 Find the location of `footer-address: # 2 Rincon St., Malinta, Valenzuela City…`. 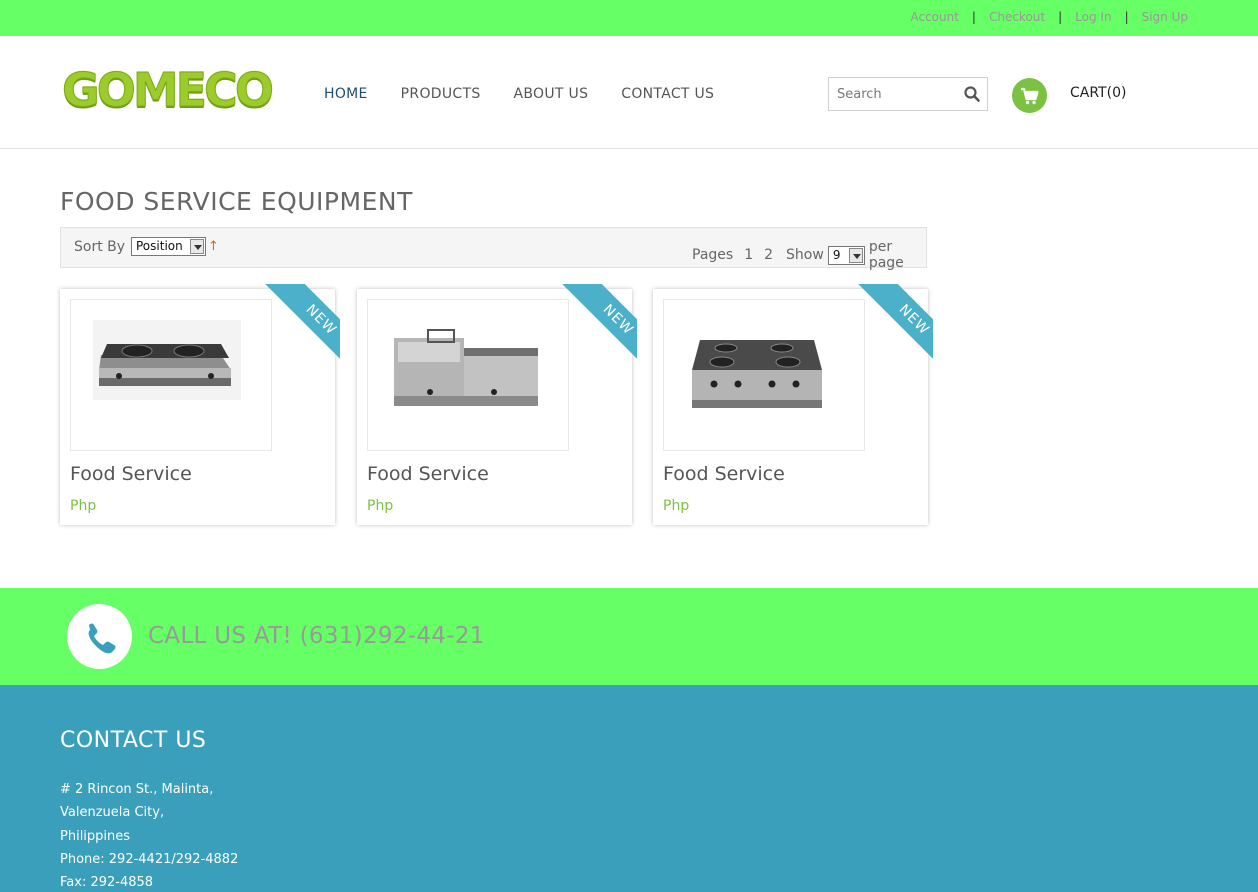

footer-address: # 2 Rincon St., Malinta, Valenzuela City… is located at coordinates (149, 835).